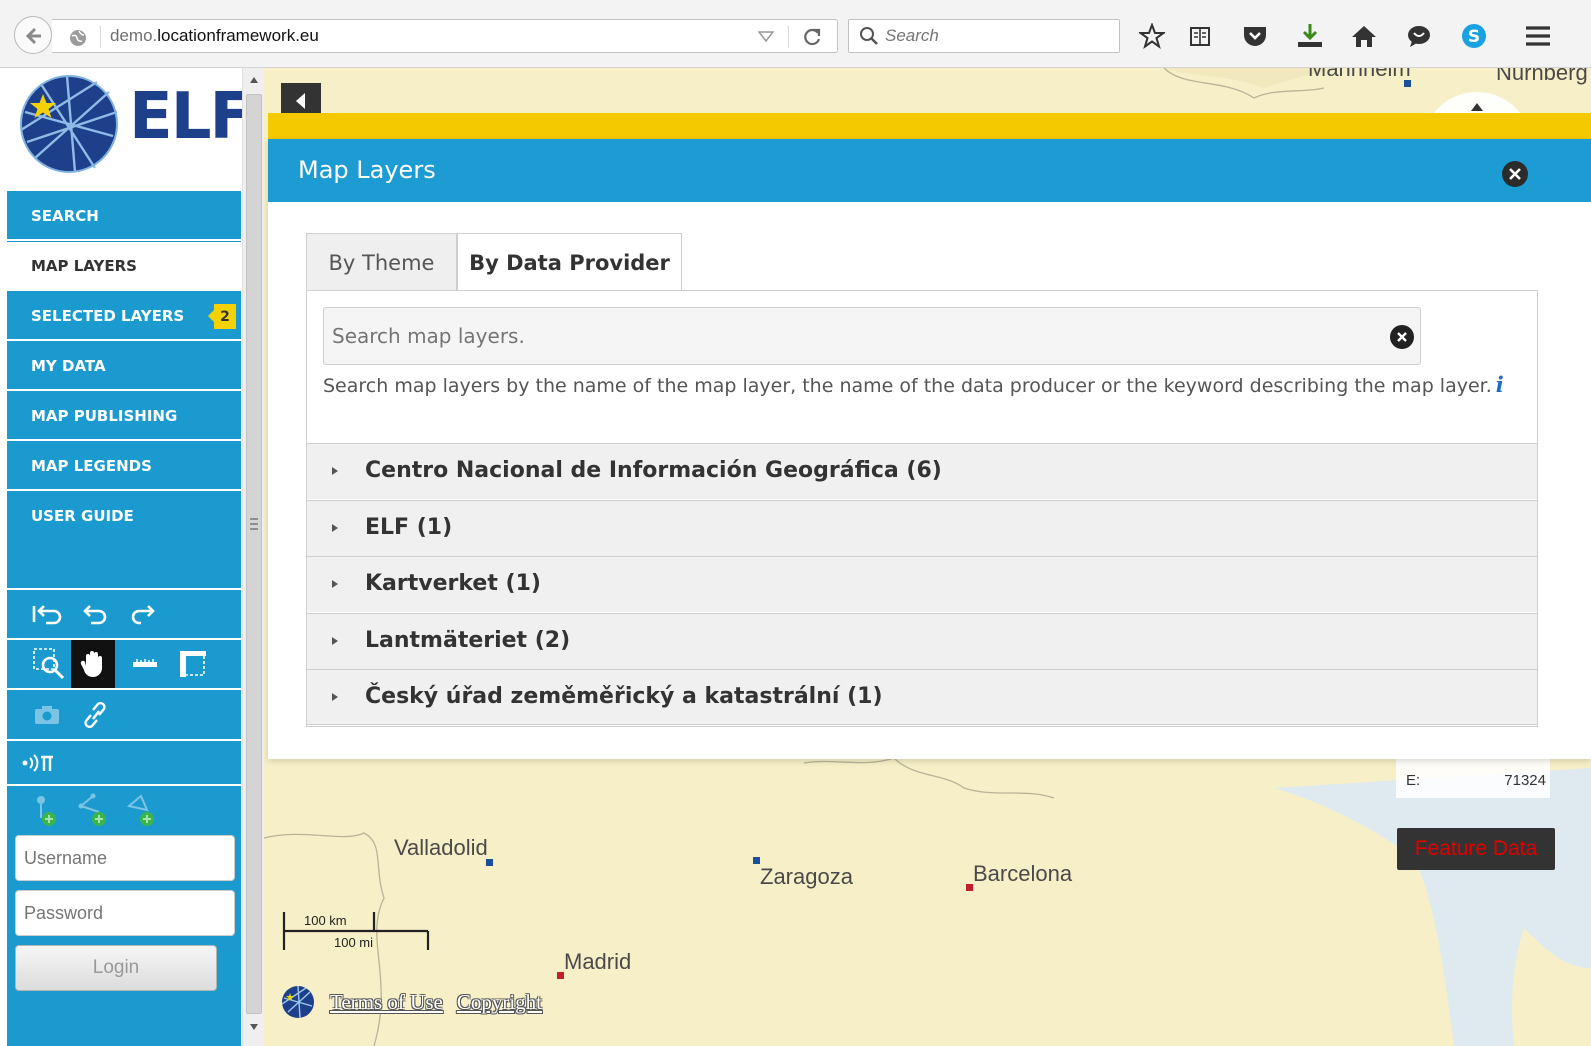  I want to click on city-label: Madrid, so click(598, 961).